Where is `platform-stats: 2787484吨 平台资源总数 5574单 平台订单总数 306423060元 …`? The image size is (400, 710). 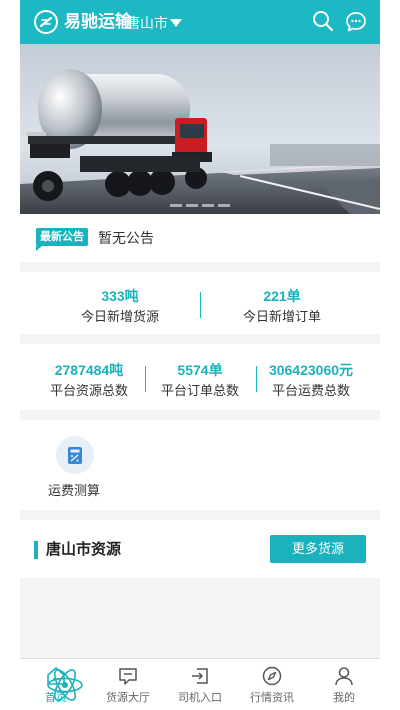
platform-stats: 2787484吨 平台资源总数 5574单 平台订单总数 306423060元 … is located at coordinates (200, 377).